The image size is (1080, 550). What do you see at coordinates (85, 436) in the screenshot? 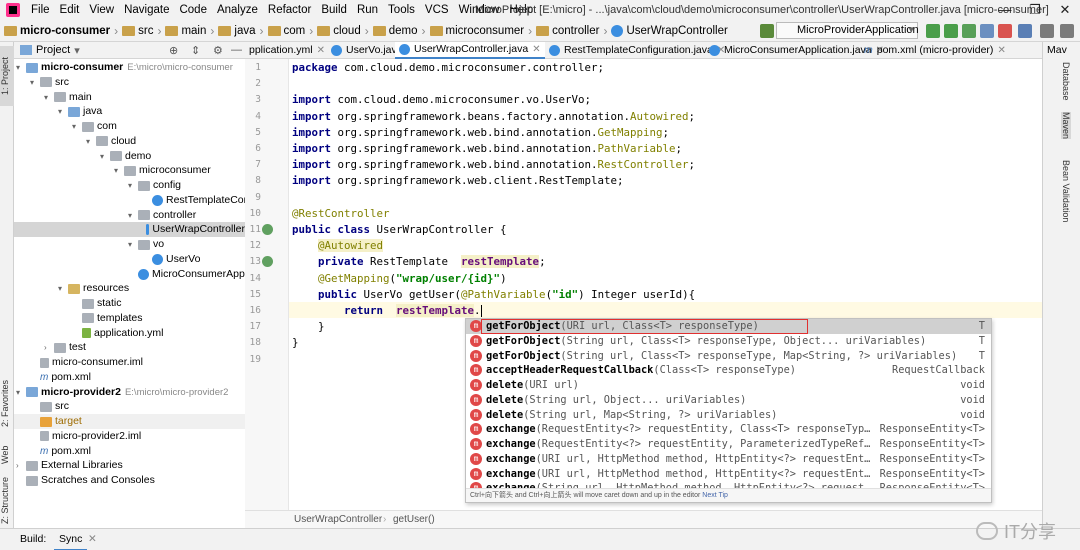
I see `tree-item: micro-provider2.iml` at bounding box center [85, 436].